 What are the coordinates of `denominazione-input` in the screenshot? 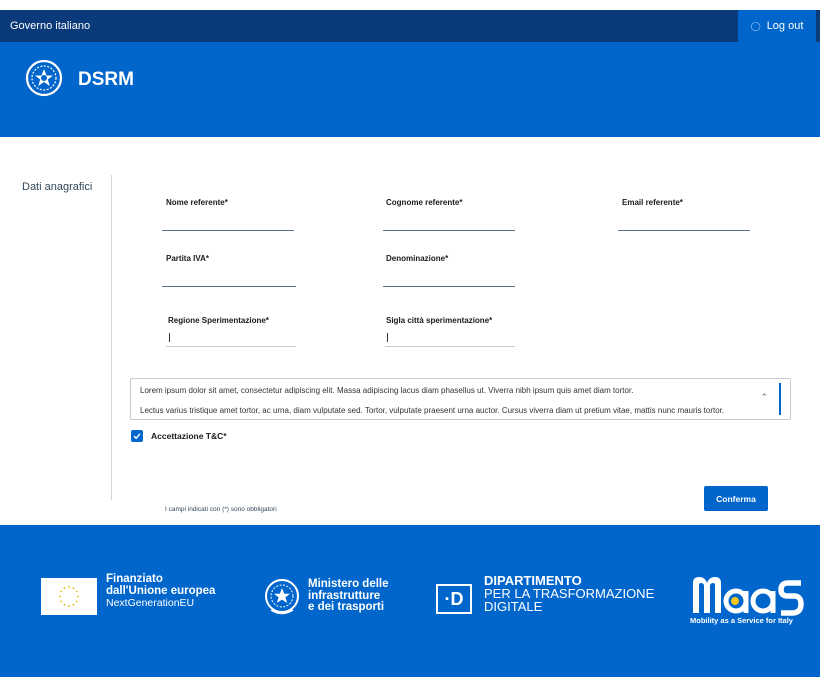 It's located at (449, 286).